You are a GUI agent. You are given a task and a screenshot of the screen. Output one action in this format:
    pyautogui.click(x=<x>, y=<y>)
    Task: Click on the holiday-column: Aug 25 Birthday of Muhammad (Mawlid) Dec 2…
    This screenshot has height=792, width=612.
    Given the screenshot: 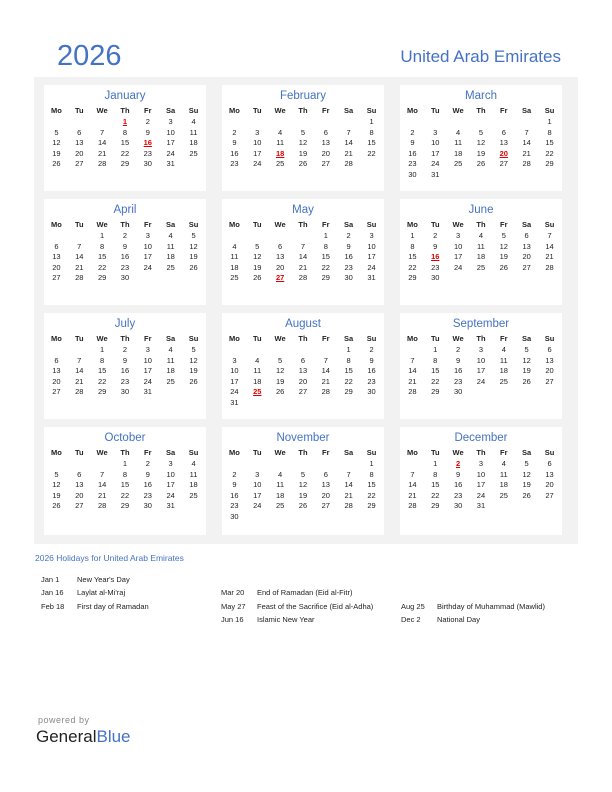 What is the action you would take?
    pyautogui.click(x=473, y=613)
    